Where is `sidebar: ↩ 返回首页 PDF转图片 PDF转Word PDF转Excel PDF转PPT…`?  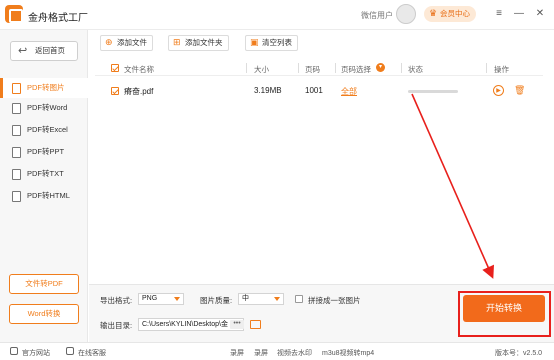 sidebar: ↩ 返回首页 PDF转图片 PDF转Word PDF转Excel PDF转PPT… is located at coordinates (44, 186).